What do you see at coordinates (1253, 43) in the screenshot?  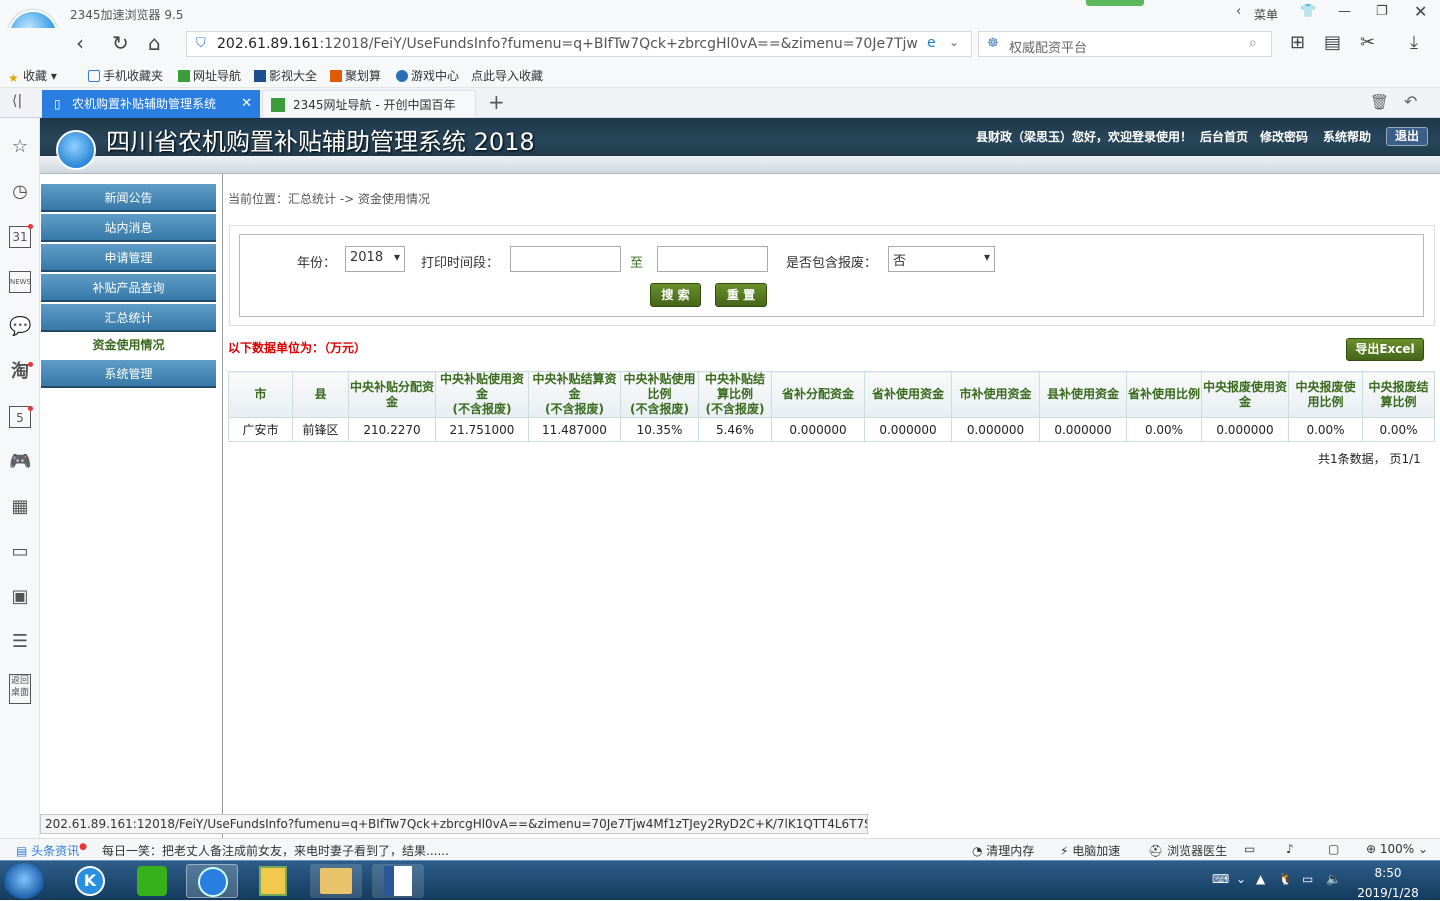 I see `search-icon: ⌕` at bounding box center [1253, 43].